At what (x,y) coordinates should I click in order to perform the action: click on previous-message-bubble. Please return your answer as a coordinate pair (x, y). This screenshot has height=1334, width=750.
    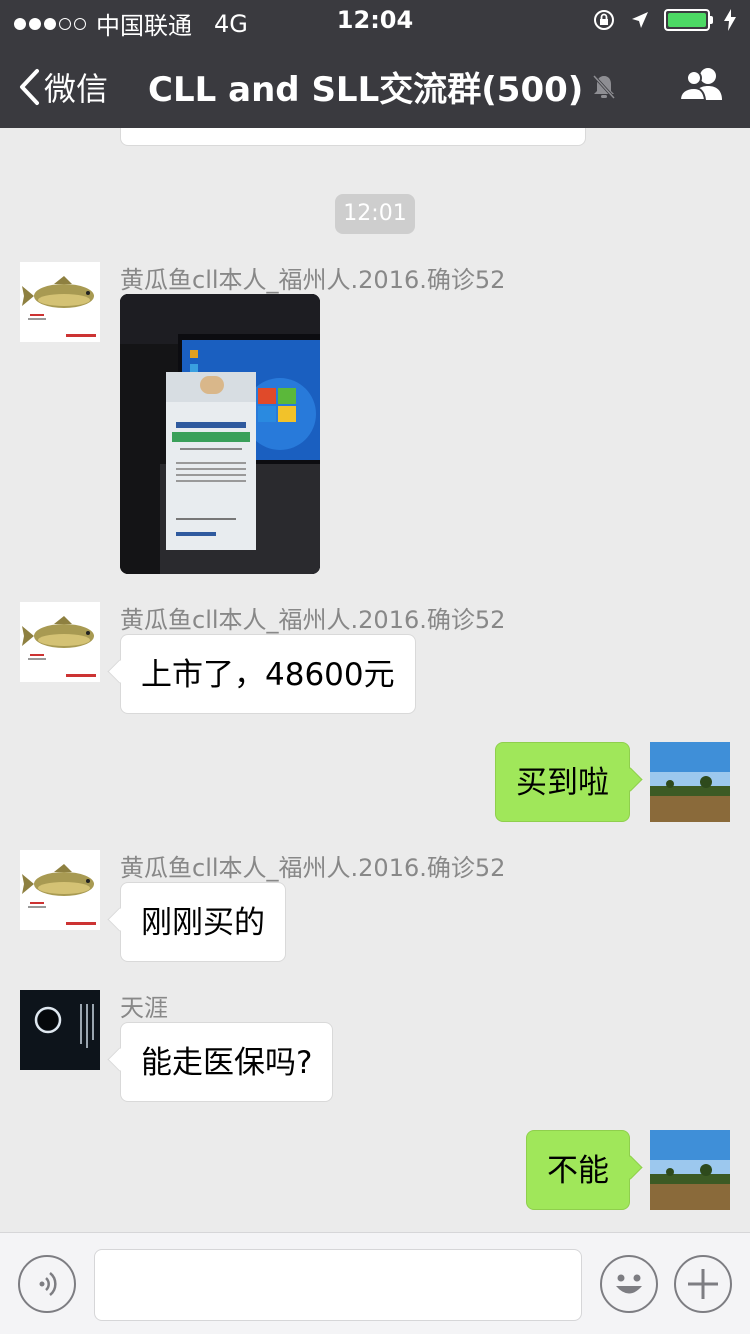
    Looking at the image, I should click on (353, 137).